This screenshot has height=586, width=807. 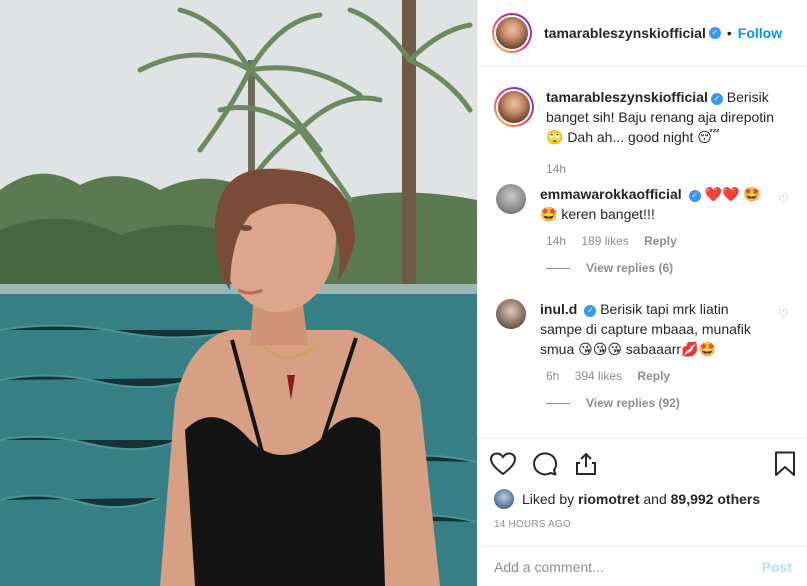 I want to click on comment-age: 14h, so click(x=556, y=241).